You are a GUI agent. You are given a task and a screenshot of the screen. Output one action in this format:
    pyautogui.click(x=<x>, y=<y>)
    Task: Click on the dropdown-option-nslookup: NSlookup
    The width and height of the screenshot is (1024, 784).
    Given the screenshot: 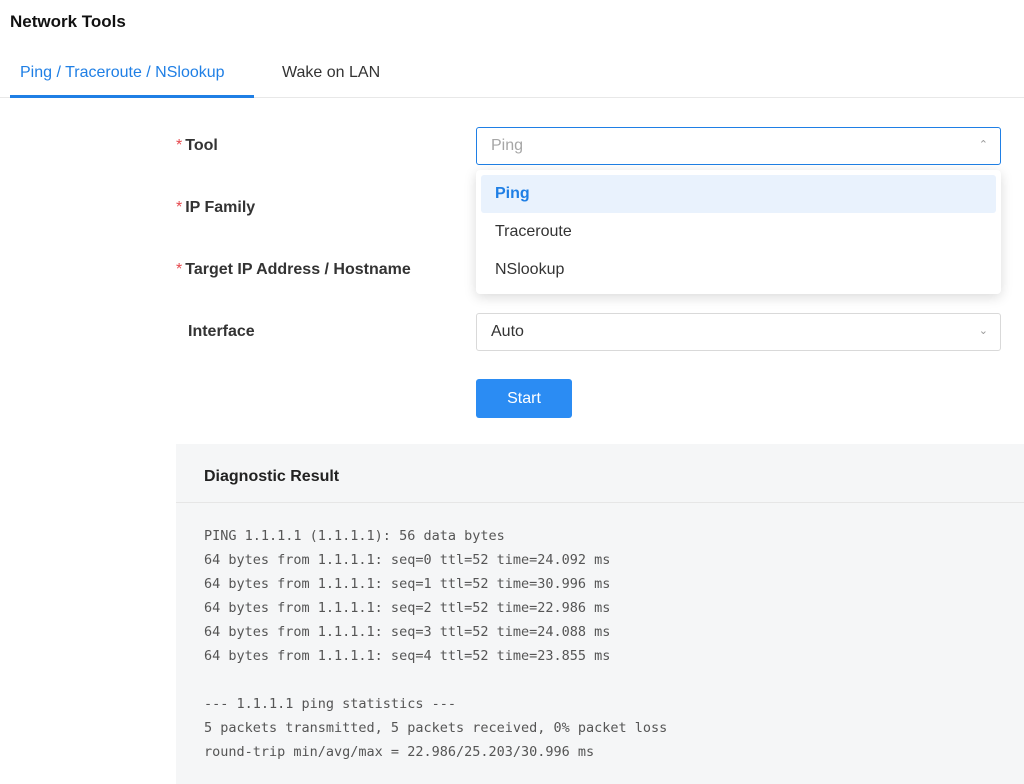 What is the action you would take?
    pyautogui.click(x=738, y=270)
    